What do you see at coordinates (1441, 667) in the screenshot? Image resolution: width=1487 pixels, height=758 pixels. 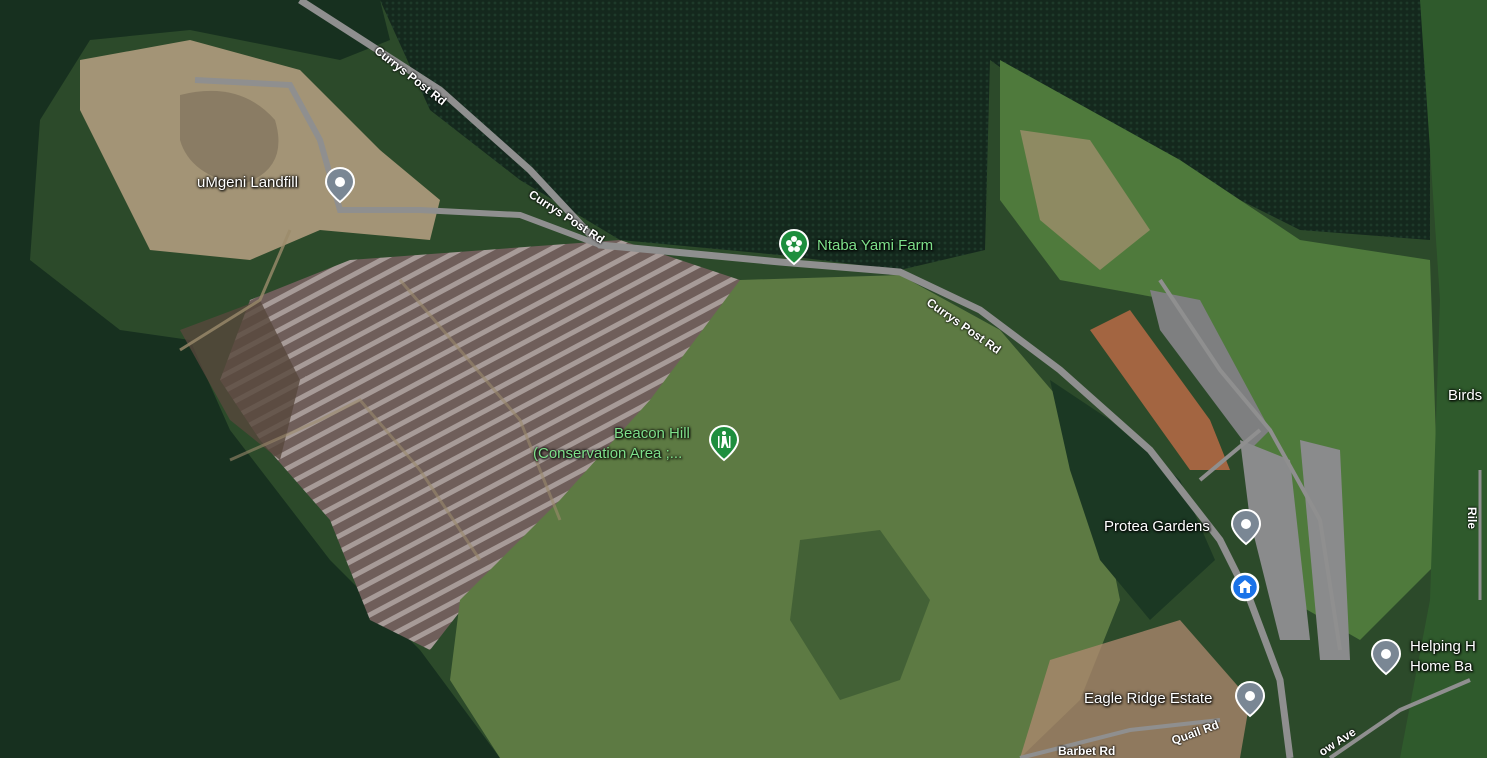 I see `place-label-helping-hands-line2: Home Ba` at bounding box center [1441, 667].